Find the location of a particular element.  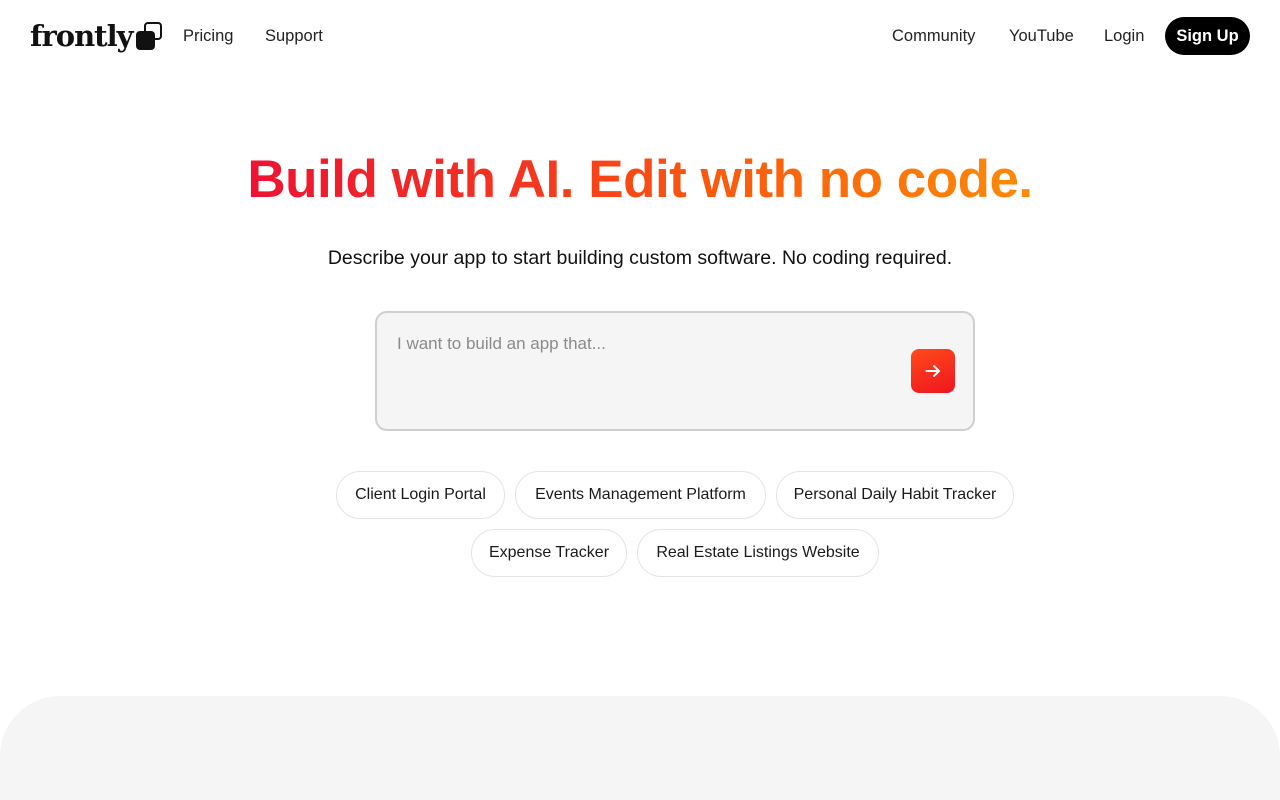

frontly-logo: frontly is located at coordinates (96, 36).